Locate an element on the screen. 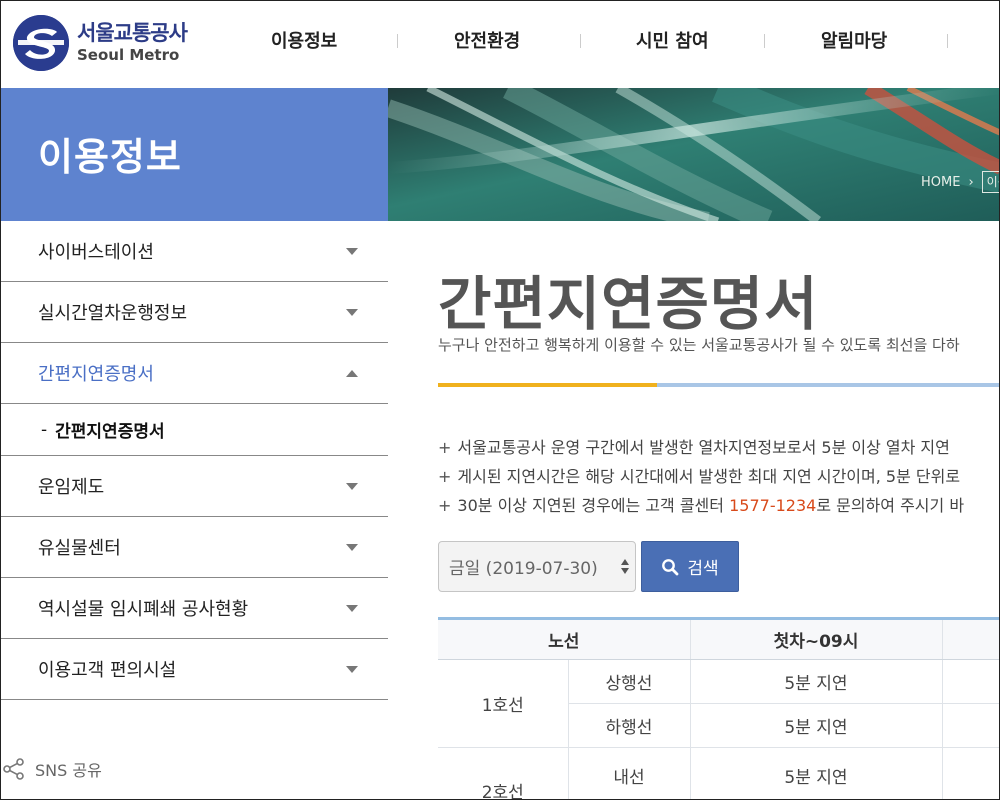 The height and width of the screenshot is (800, 1000). search-icon is located at coordinates (670, 566).